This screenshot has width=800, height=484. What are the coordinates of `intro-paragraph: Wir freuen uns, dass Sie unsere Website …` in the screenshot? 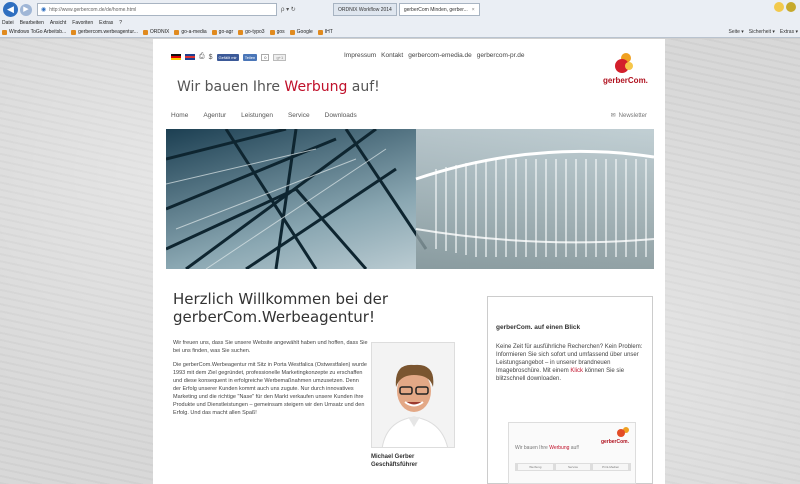 It's located at (270, 347).